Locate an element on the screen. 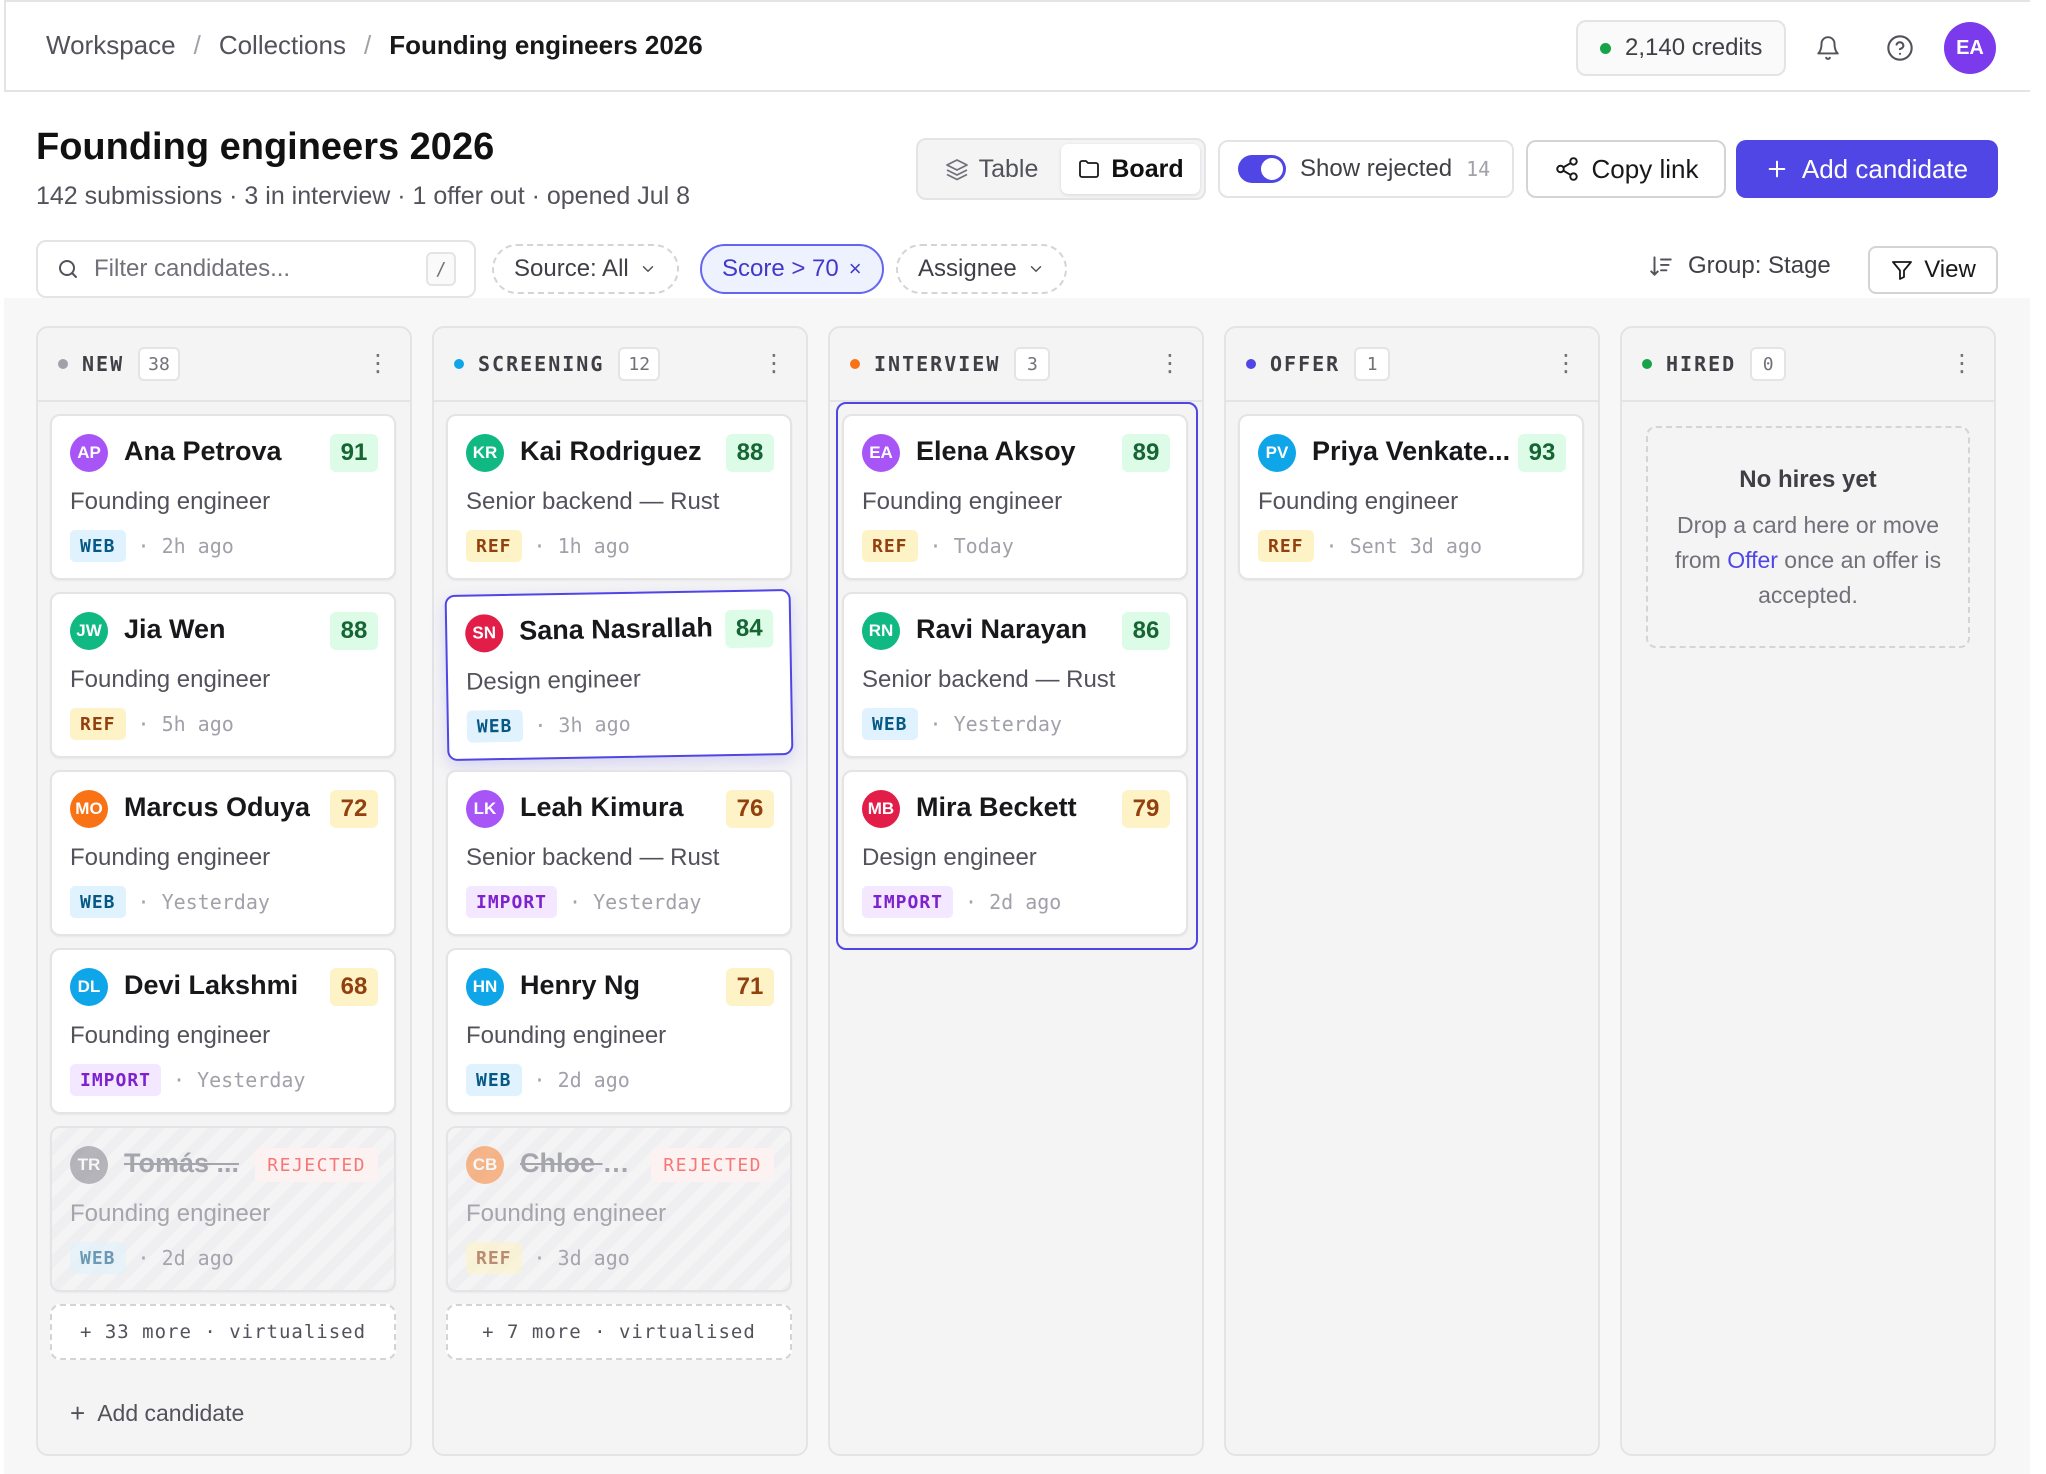  tab-board: Board is located at coordinates (1130, 169).